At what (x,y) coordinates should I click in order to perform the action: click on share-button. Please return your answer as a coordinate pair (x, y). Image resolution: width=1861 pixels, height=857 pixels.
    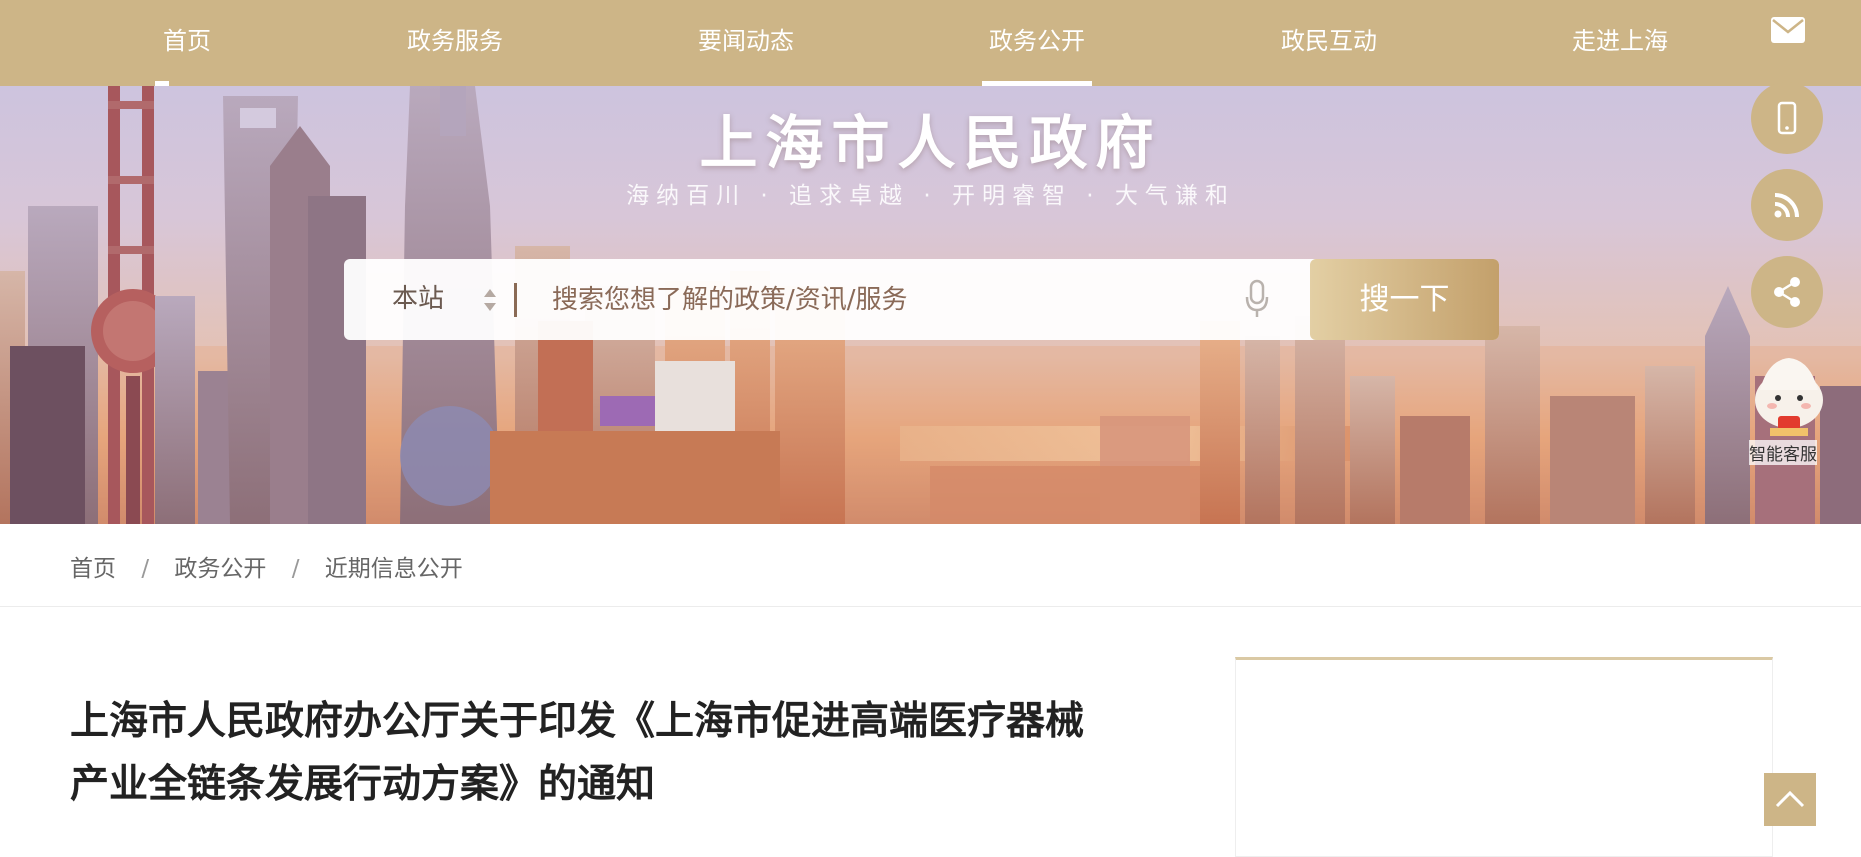
    Looking at the image, I should click on (1787, 292).